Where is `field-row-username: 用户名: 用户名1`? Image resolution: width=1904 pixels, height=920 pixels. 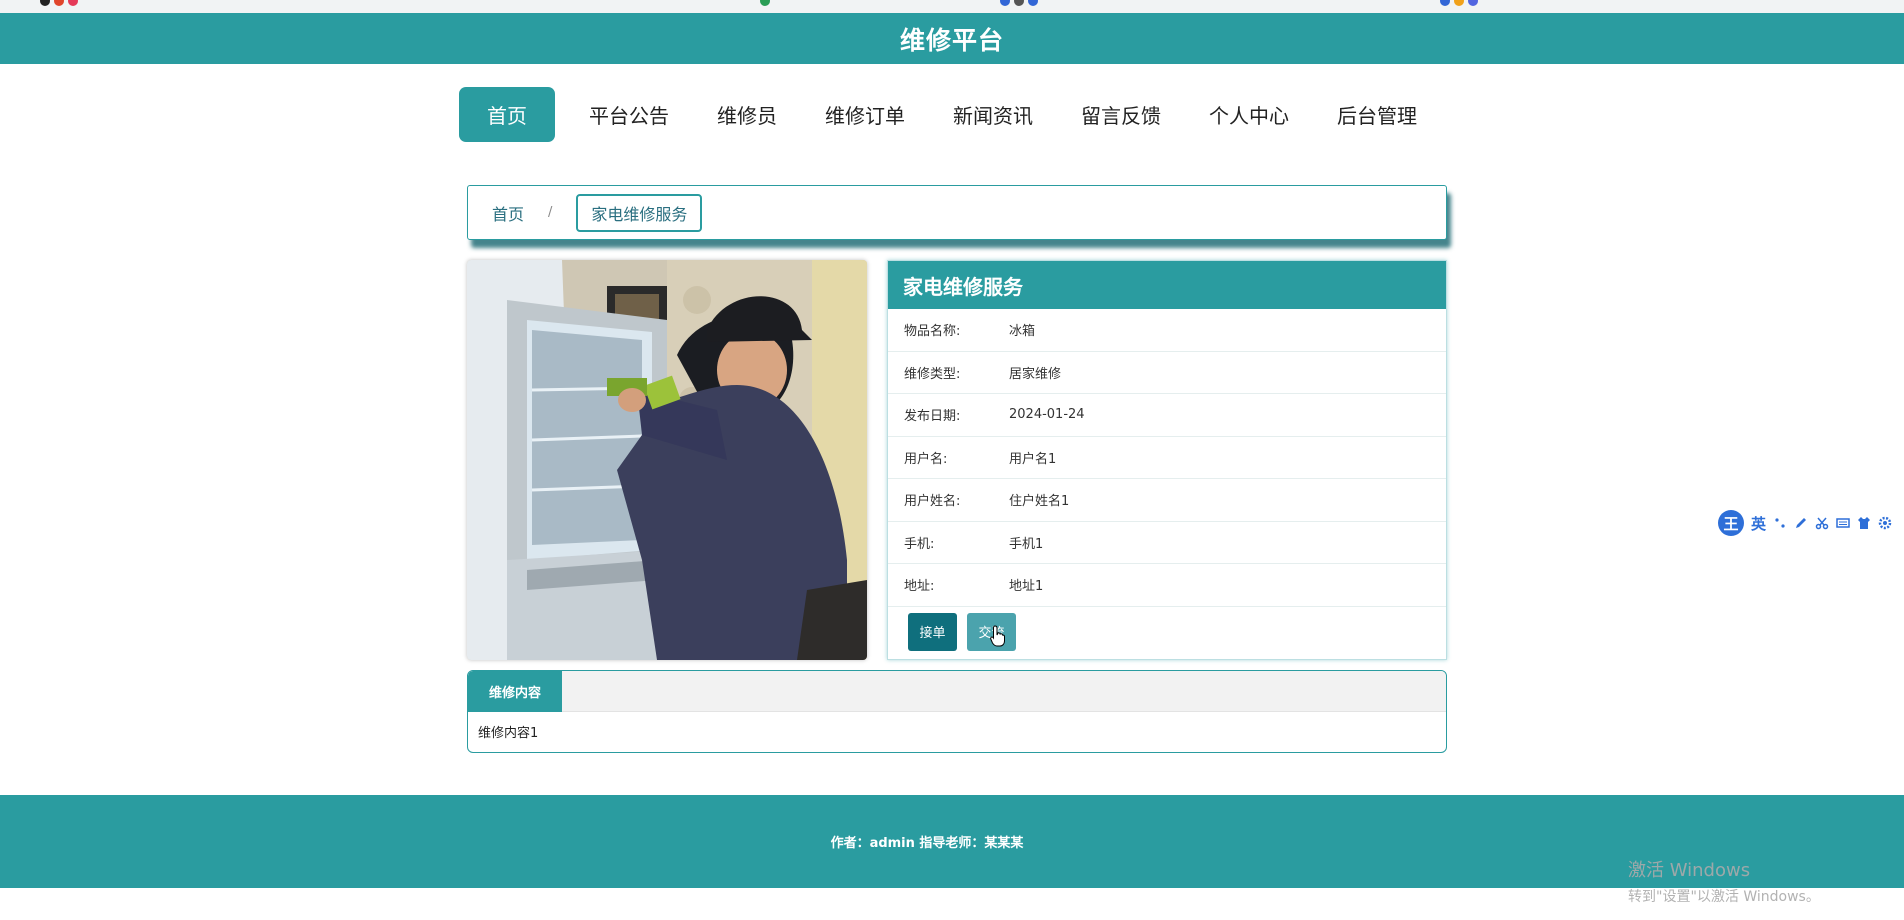 field-row-username: 用户名: 用户名1 is located at coordinates (1167, 458).